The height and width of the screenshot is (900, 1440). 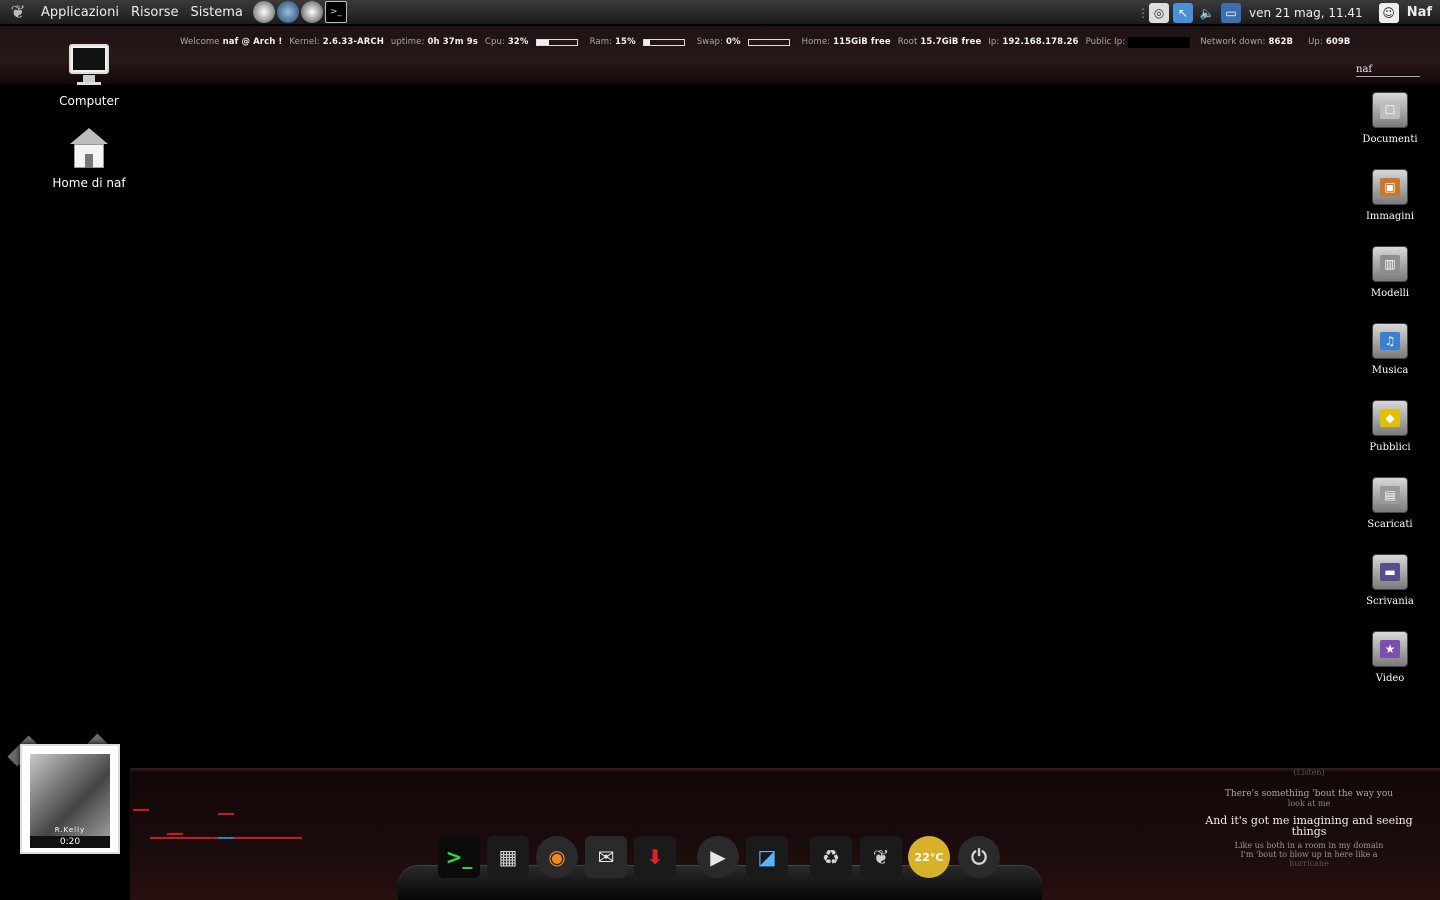 I want to click on music-folder-icon: ♫, so click(x=1390, y=341).